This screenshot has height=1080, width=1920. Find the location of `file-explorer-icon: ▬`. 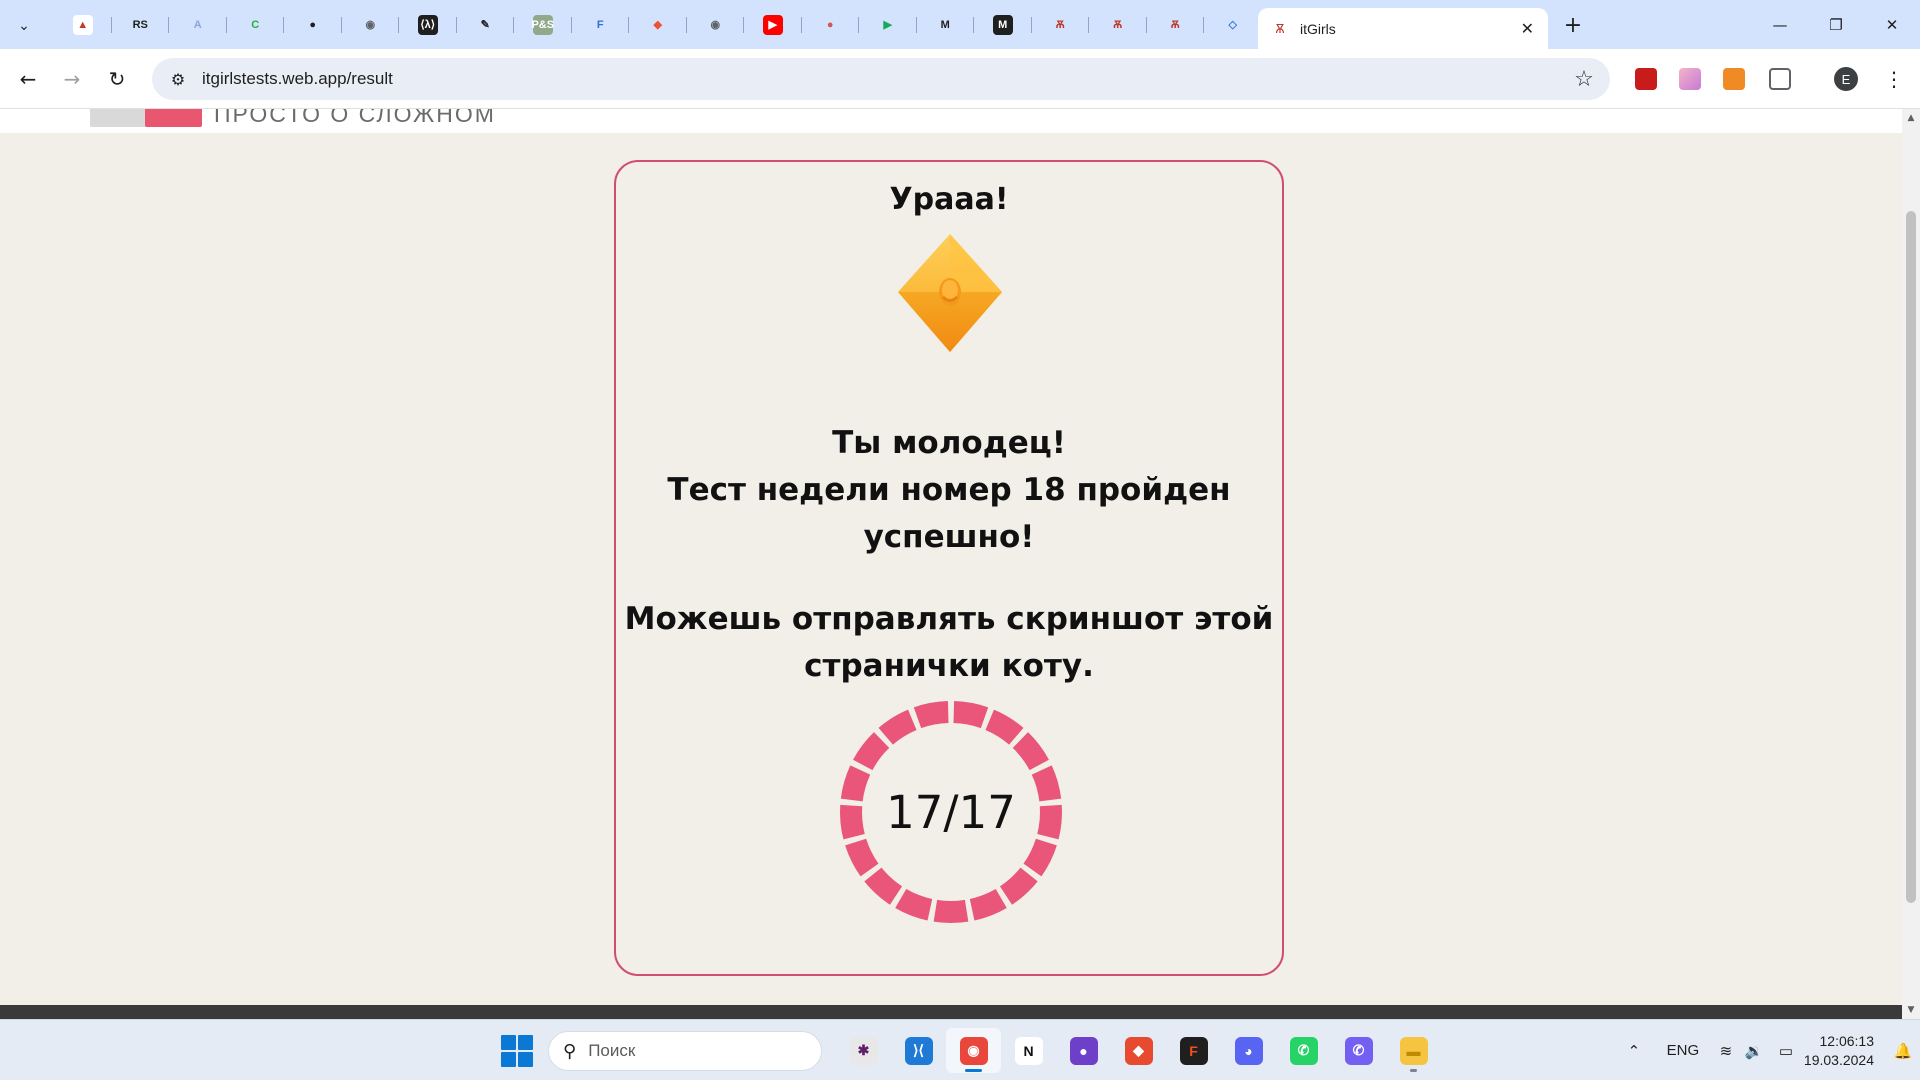

file-explorer-icon: ▬ is located at coordinates (1413, 1050).